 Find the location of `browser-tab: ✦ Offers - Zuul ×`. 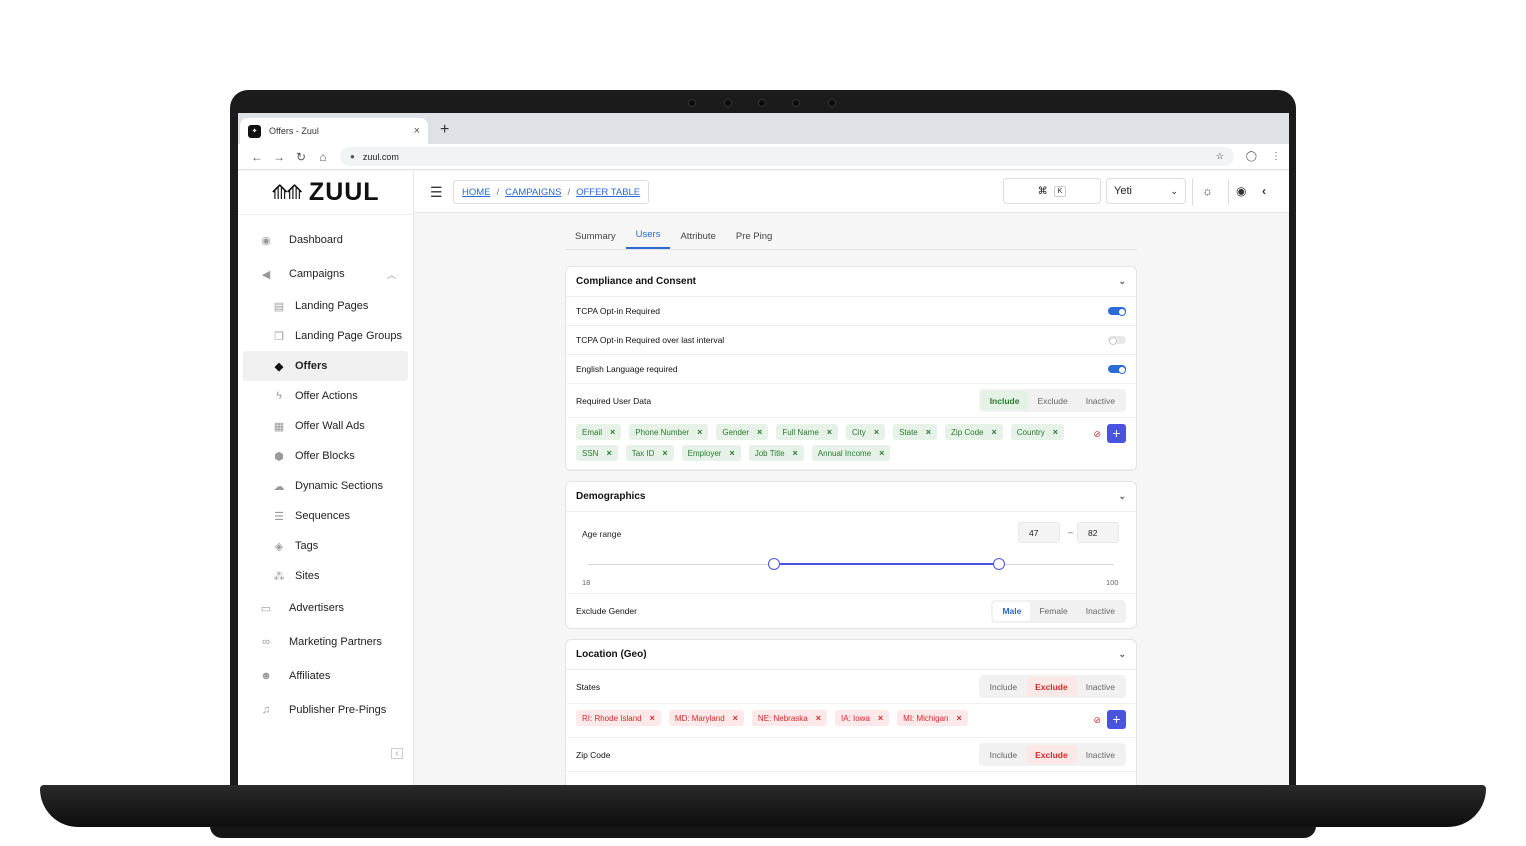

browser-tab: ✦ Offers - Zuul × is located at coordinates (334, 131).